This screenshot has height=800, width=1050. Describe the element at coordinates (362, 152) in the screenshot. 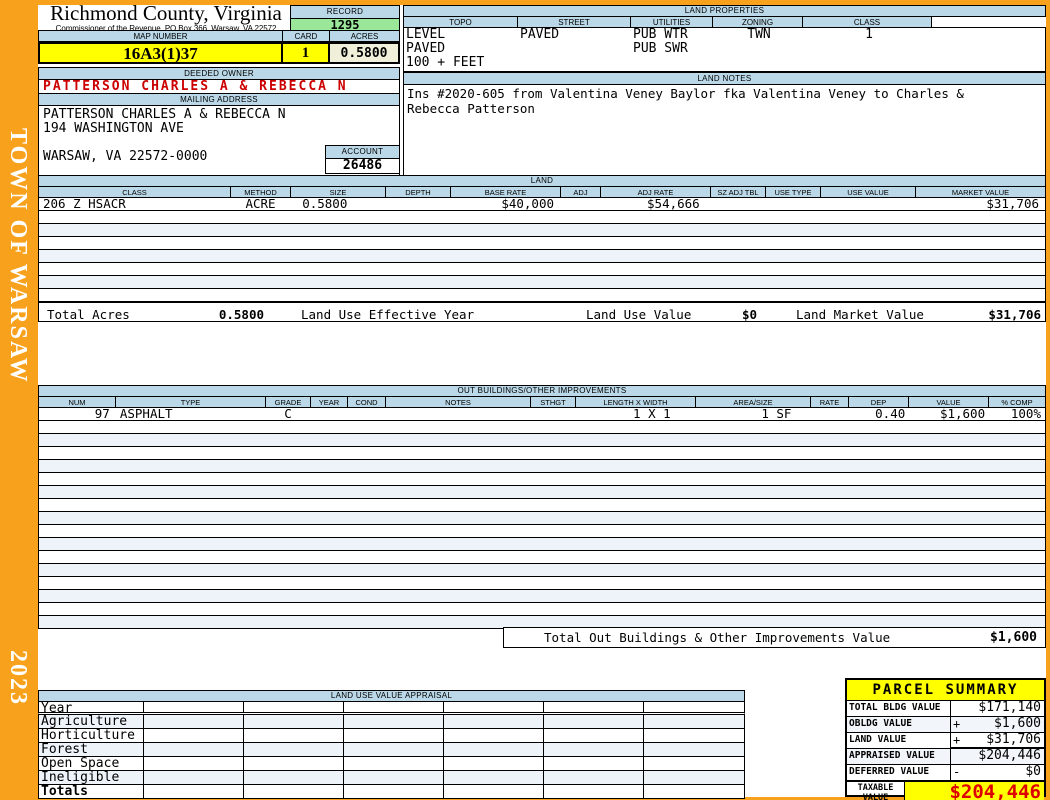

I see `account-label: ACCOUNT` at that location.